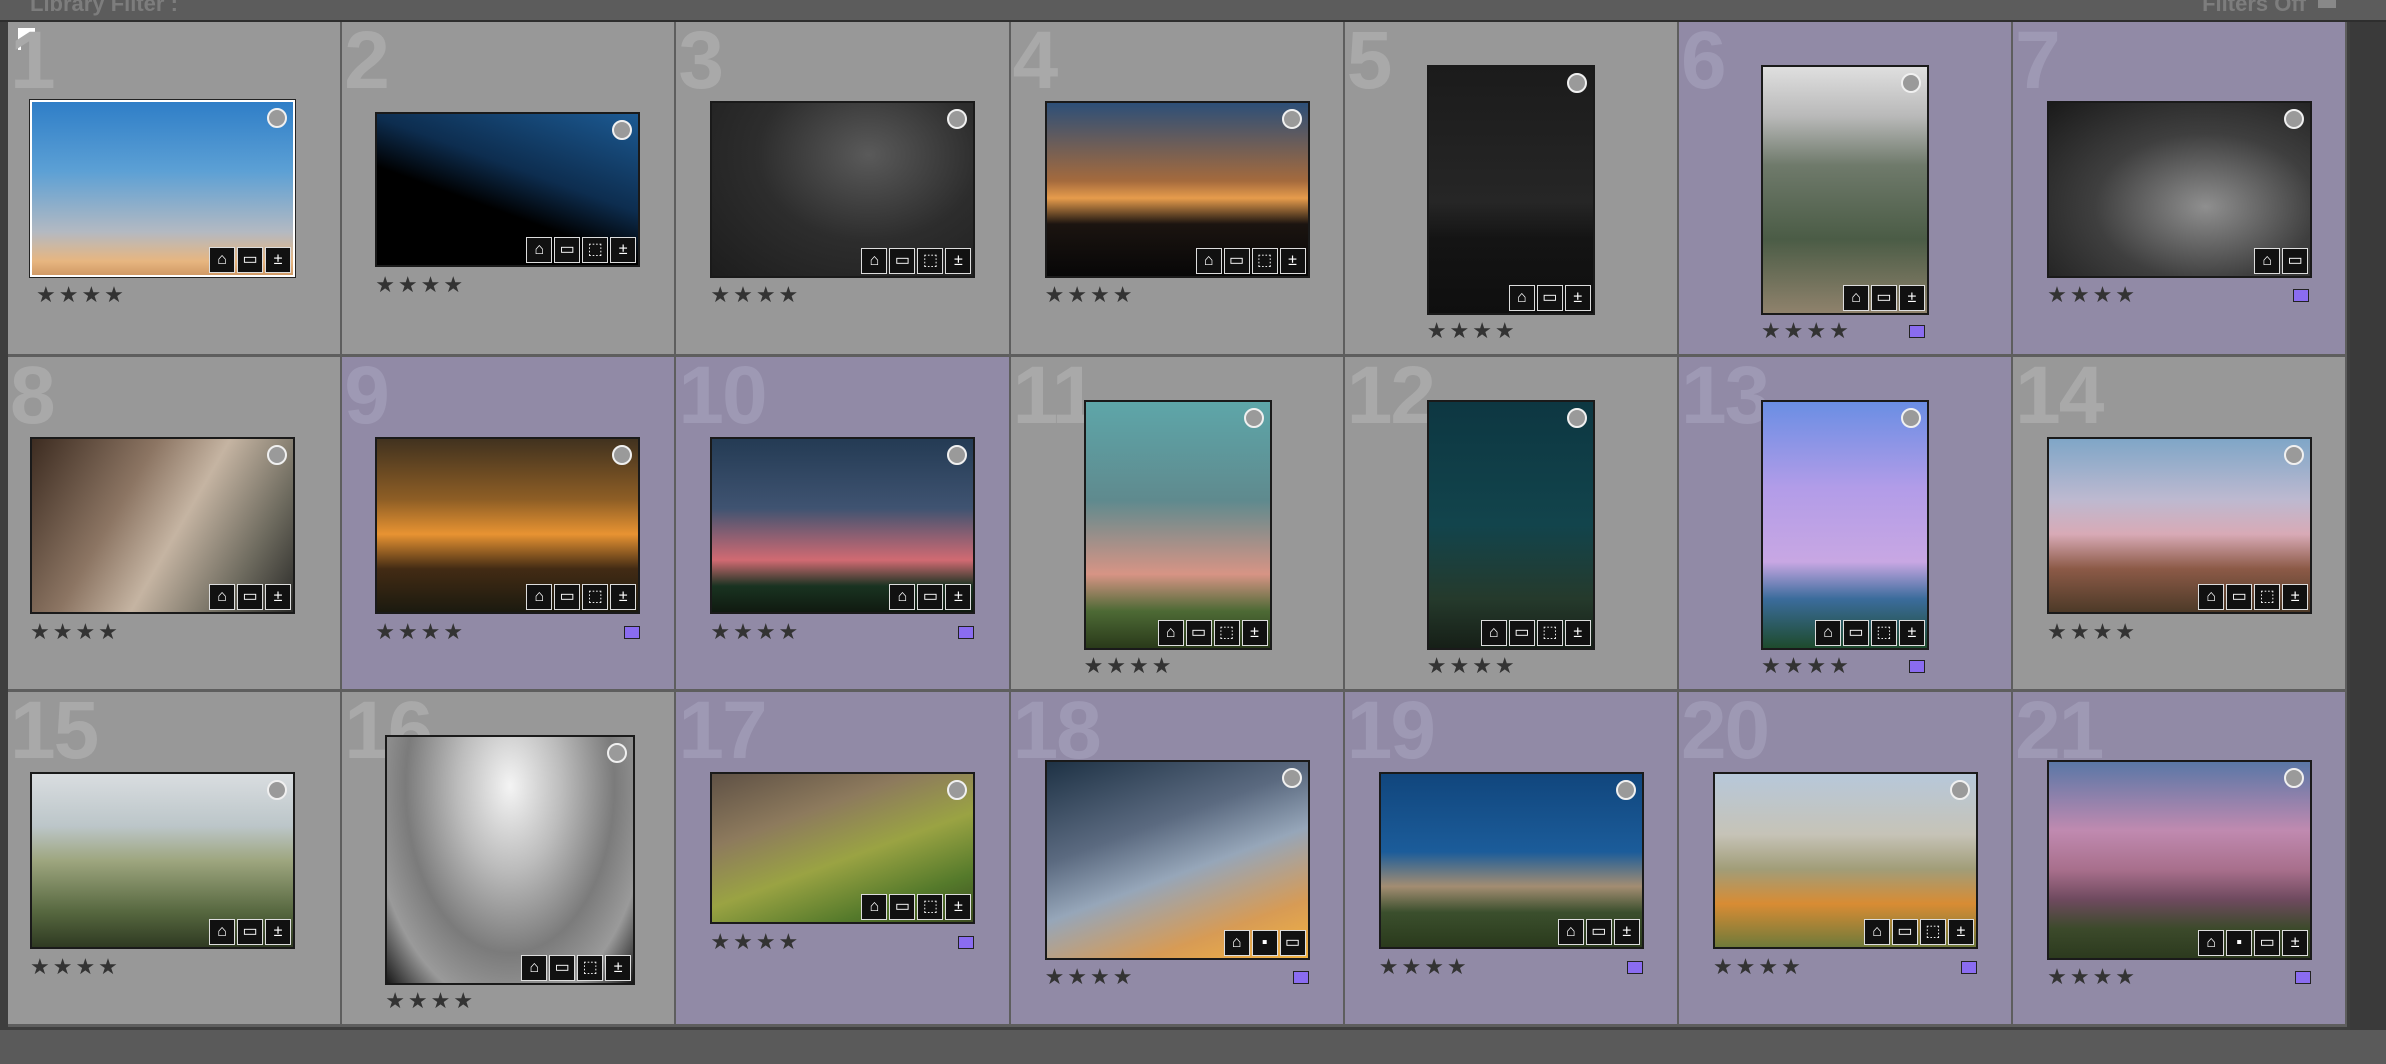 This screenshot has height=1064, width=2386. I want to click on grid-cell: 5 ⌂ ▭ ± ★★★★, so click(1511, 189).